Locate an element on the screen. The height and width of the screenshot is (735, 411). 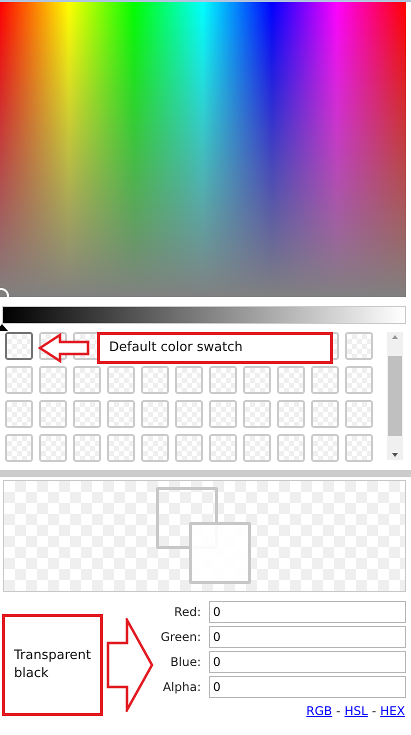
format-link: HSL is located at coordinates (356, 711).